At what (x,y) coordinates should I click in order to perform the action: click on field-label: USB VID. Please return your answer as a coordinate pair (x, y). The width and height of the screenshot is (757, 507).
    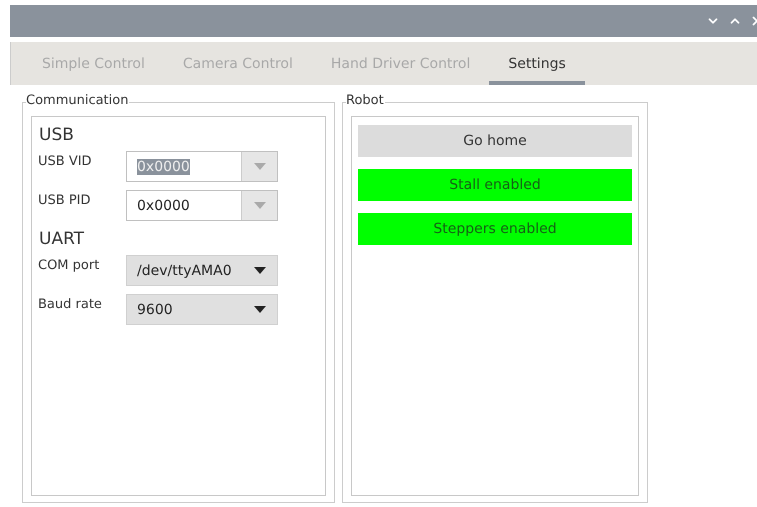
    Looking at the image, I should click on (65, 161).